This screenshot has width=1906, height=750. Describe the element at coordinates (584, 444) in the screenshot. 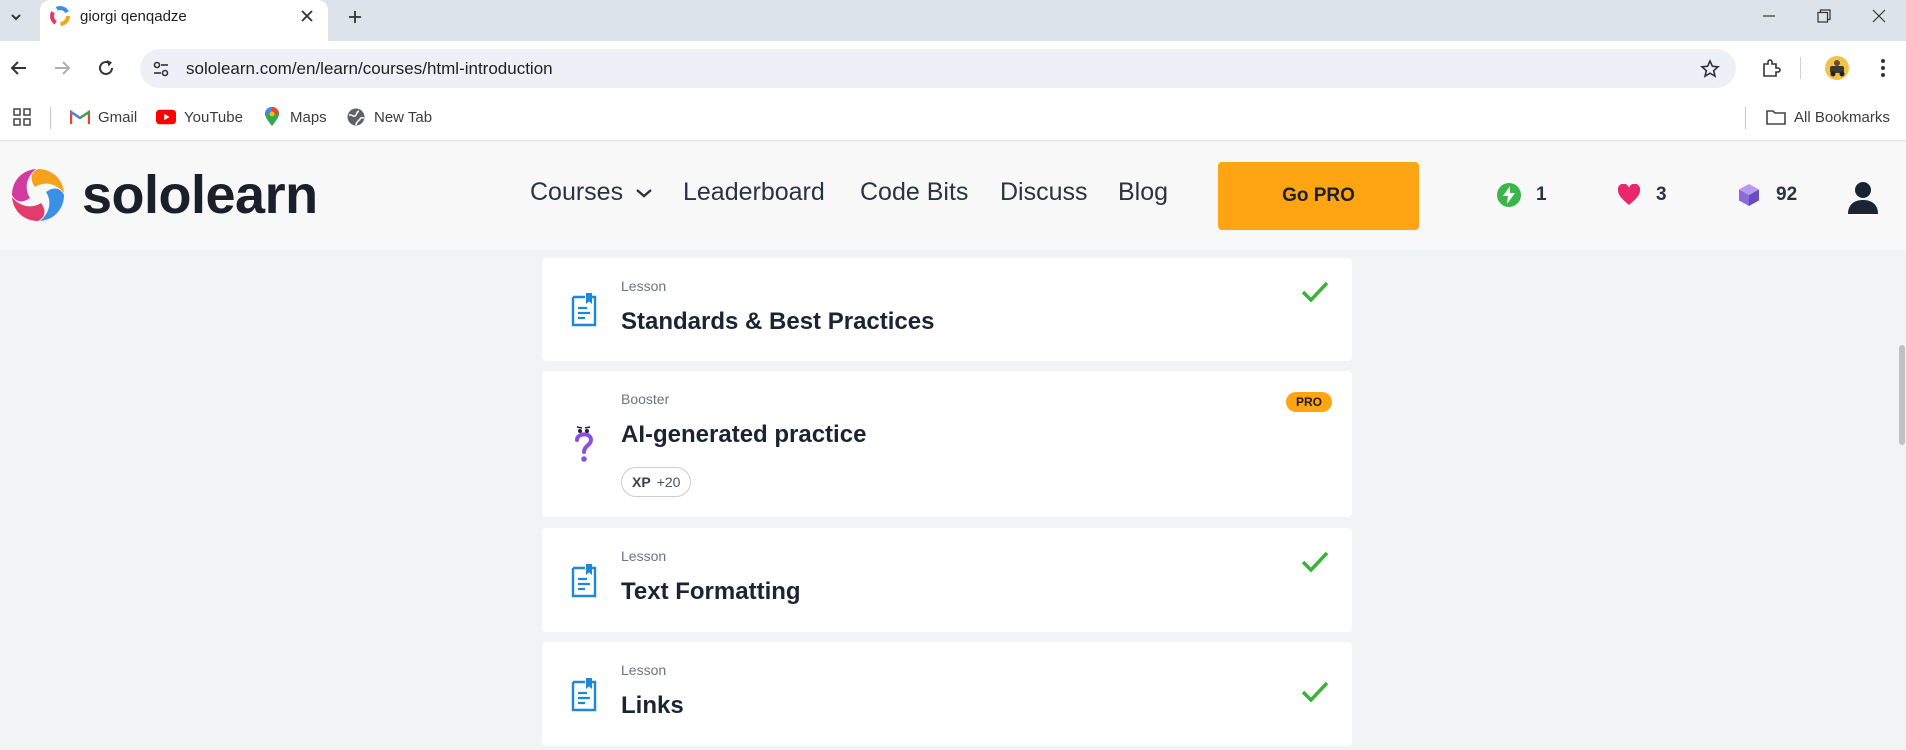

I see `booster-question-icon` at that location.